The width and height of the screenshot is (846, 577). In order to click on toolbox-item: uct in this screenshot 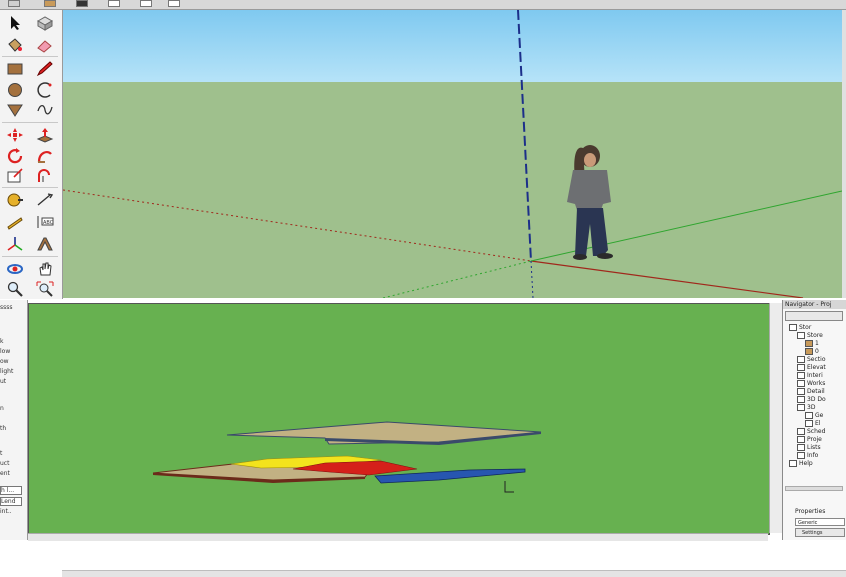, I will do `click(4, 463)`.